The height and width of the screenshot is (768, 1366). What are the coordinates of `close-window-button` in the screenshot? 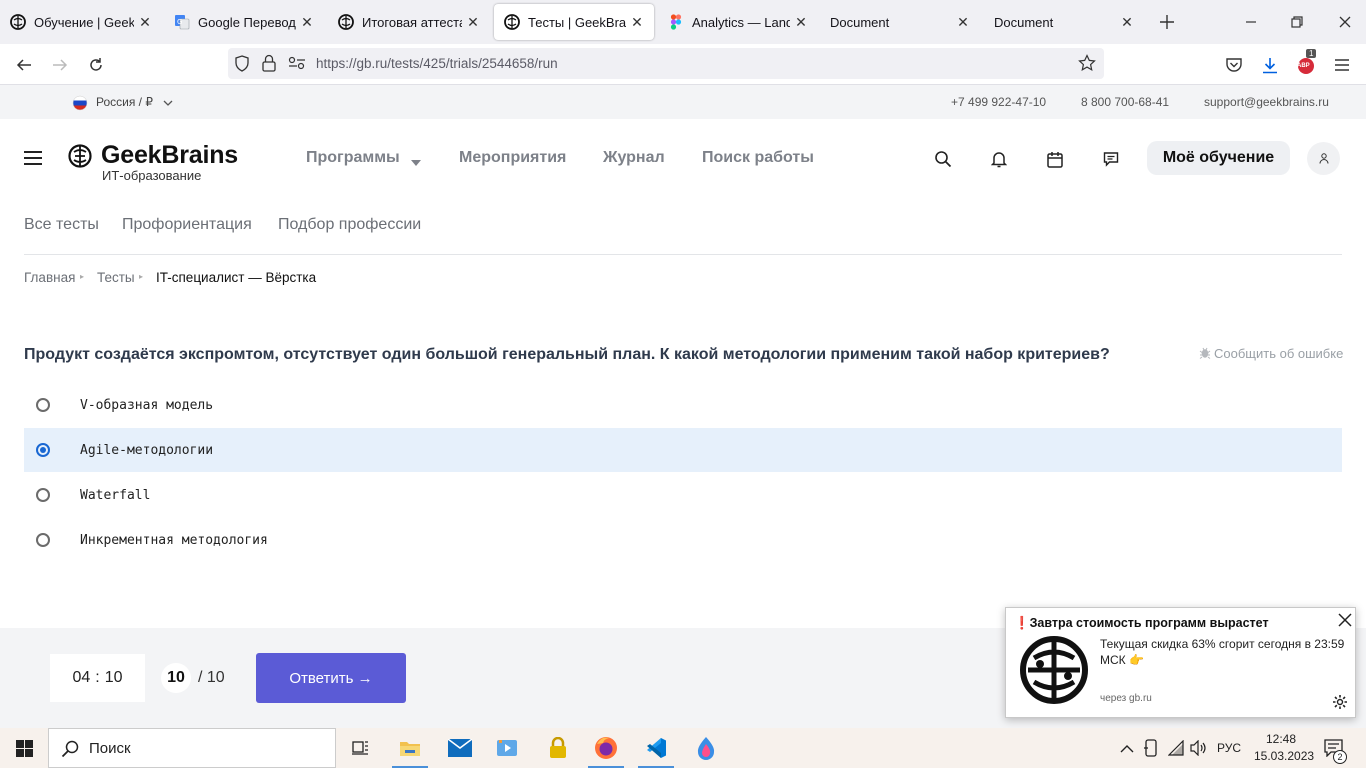 It's located at (1345, 22).